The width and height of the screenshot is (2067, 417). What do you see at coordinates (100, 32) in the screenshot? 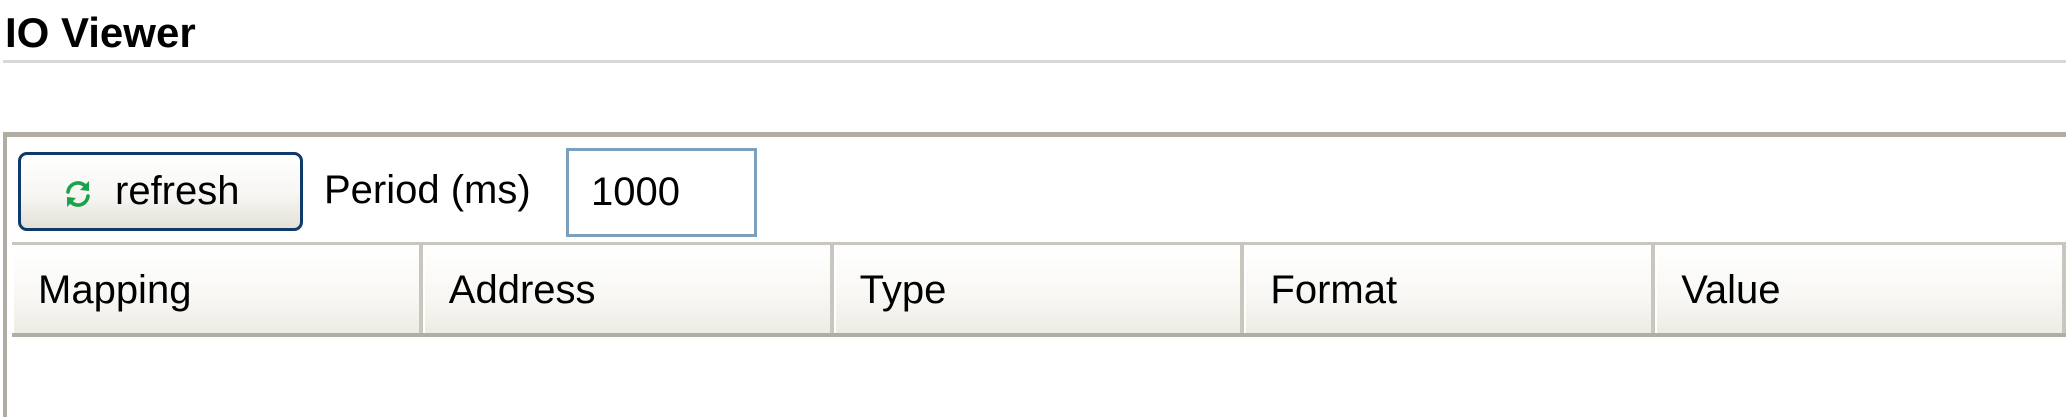
I see `page-title: IO Viewer` at bounding box center [100, 32].